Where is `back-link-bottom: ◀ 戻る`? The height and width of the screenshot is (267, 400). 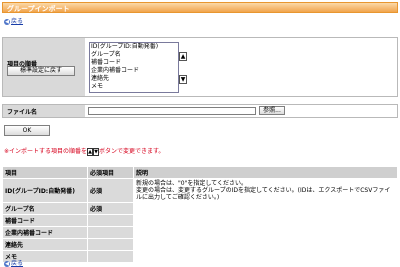 back-link-bottom: ◀ 戻る is located at coordinates (13, 262).